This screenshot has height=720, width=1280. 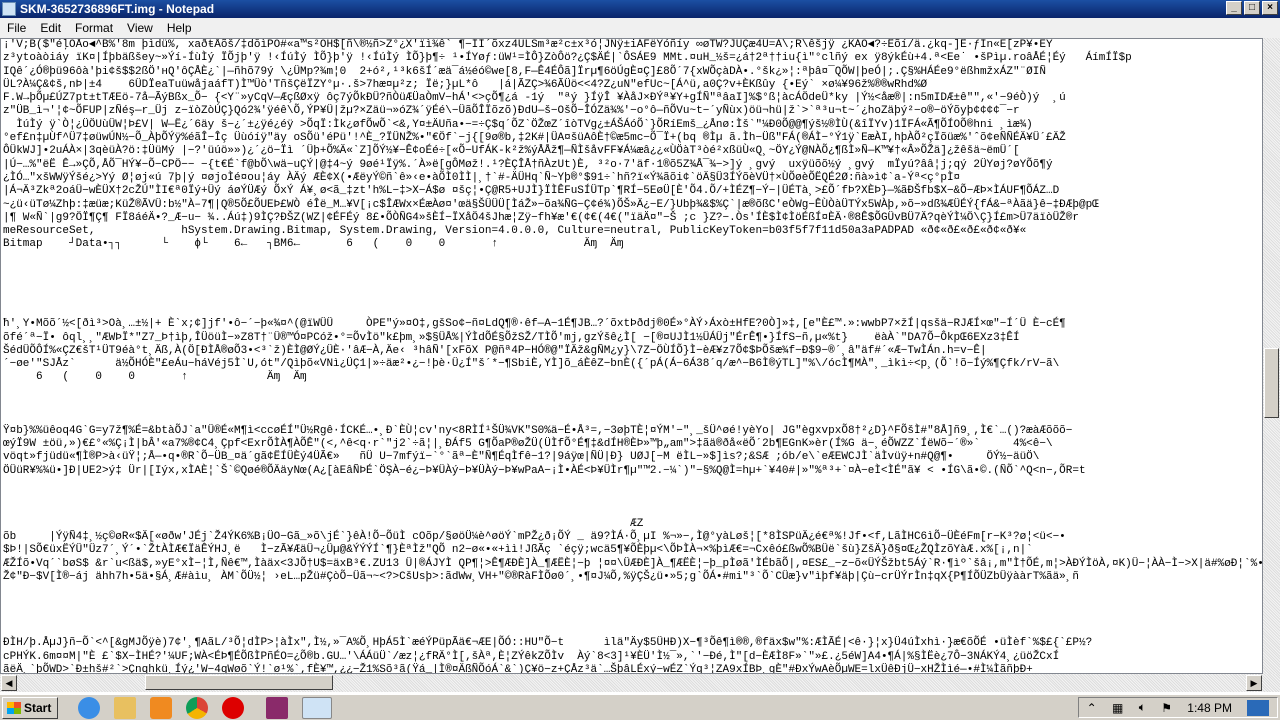 What do you see at coordinates (640, 28) in the screenshot?
I see `menu-bar: File Edit Format View Help` at bounding box center [640, 28].